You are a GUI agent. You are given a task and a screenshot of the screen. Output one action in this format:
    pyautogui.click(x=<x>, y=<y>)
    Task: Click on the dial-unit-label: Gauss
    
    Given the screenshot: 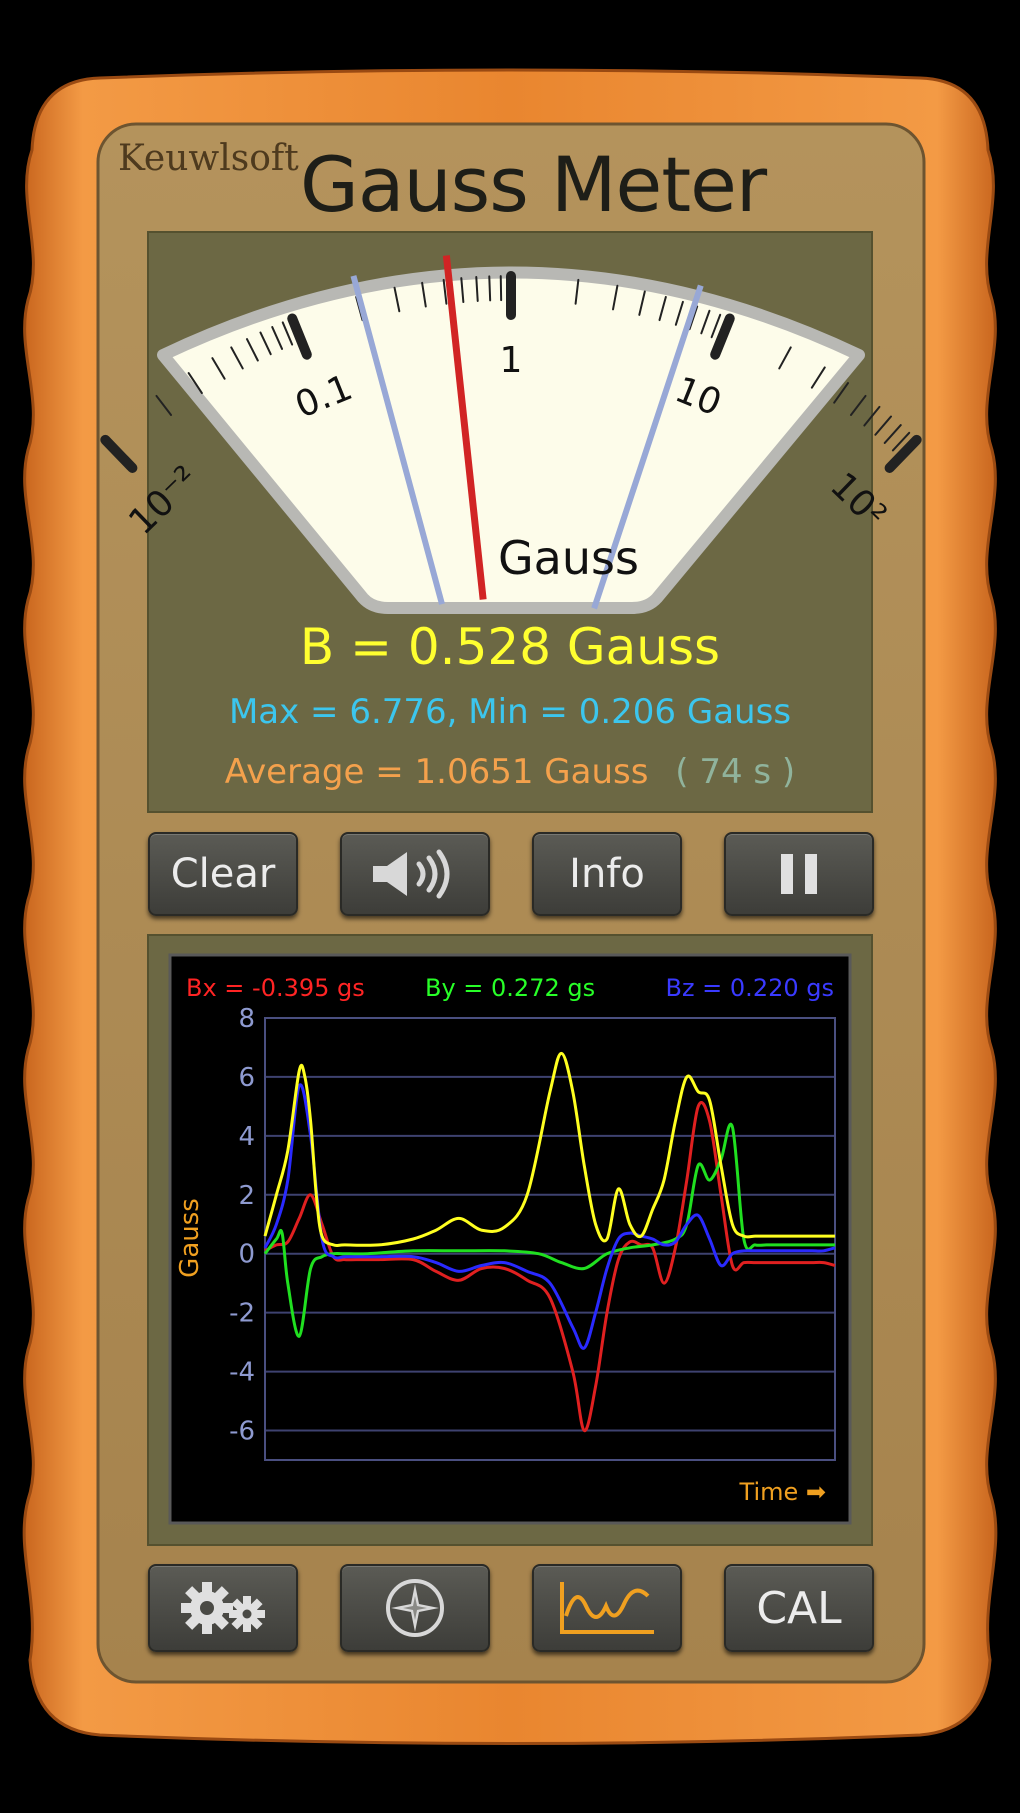 What is the action you would take?
    pyautogui.click(x=568, y=558)
    